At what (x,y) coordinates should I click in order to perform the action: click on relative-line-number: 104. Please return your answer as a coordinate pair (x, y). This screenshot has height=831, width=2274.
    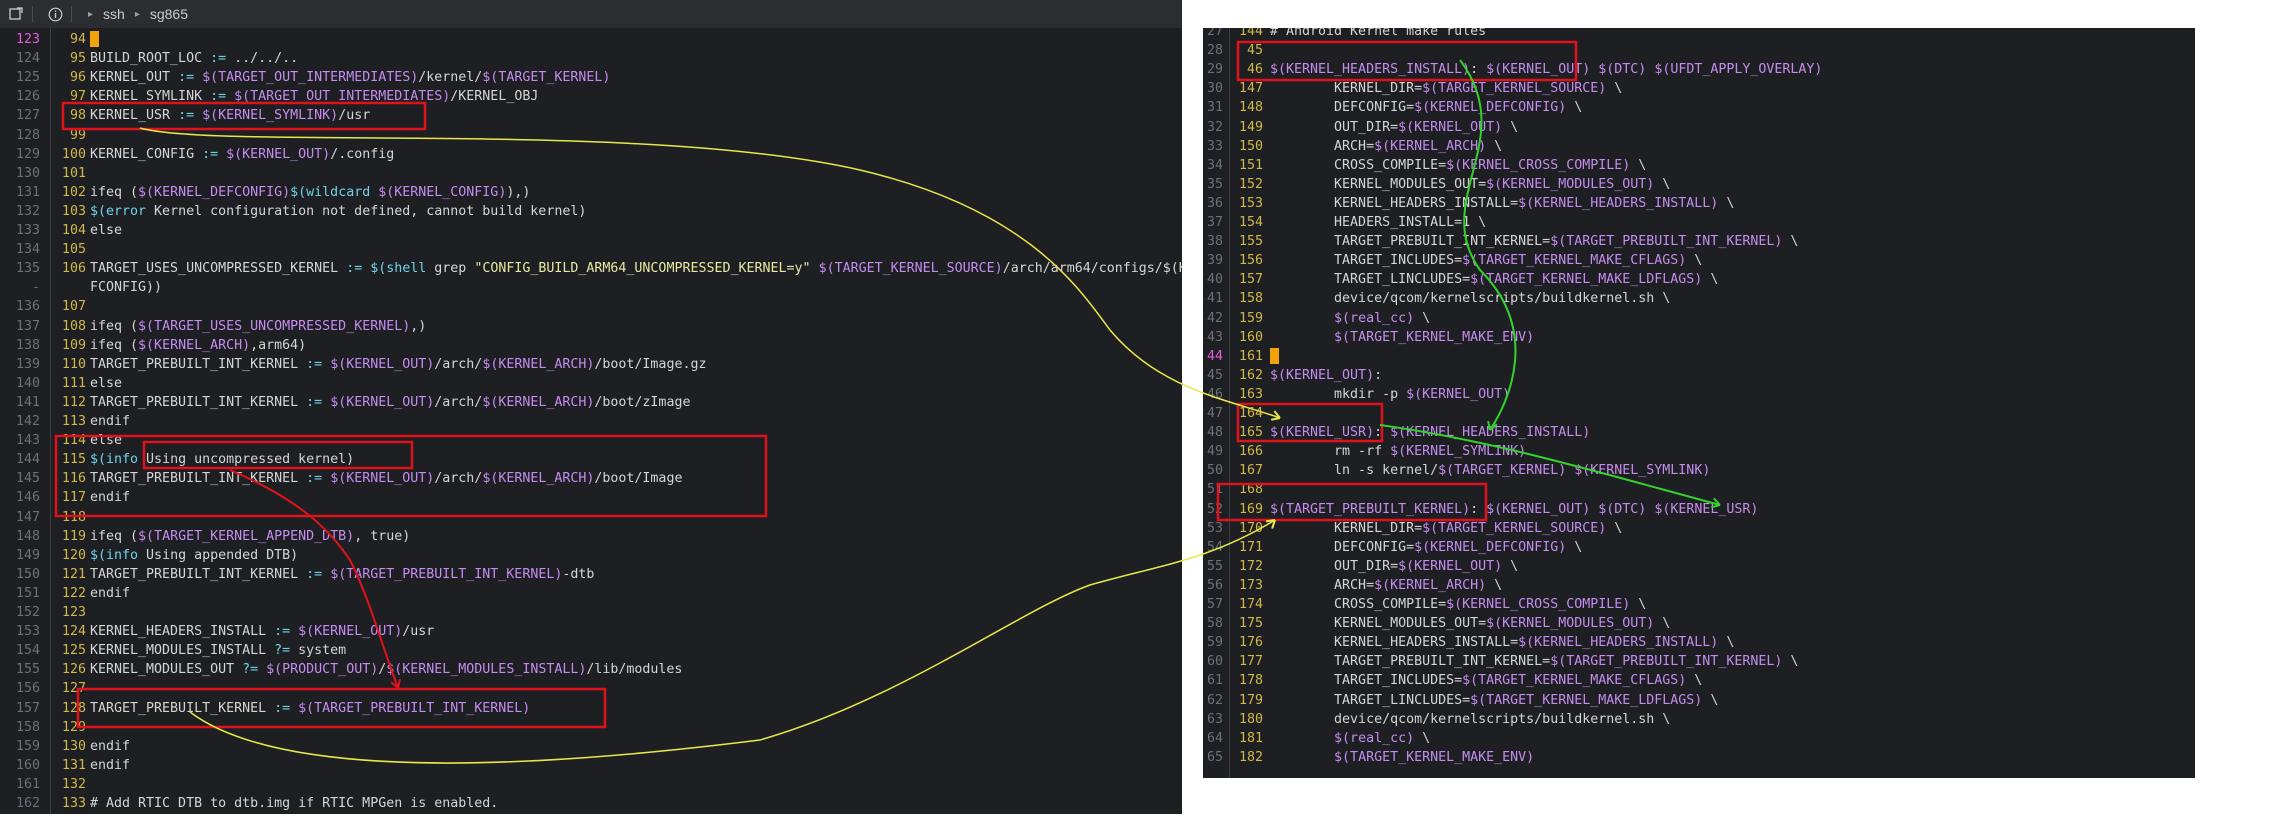
    Looking at the image, I should click on (74, 230).